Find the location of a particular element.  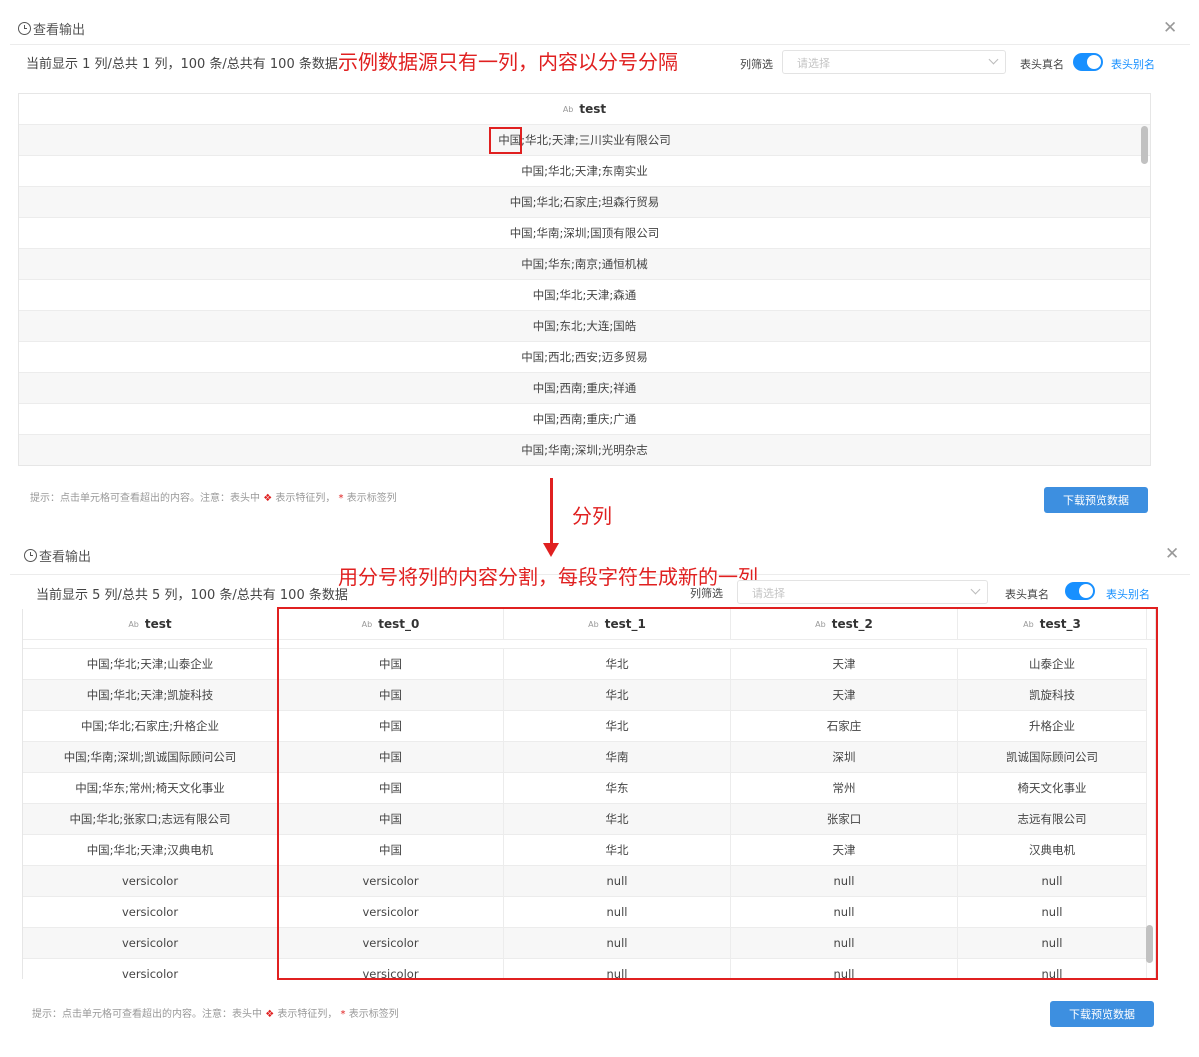

table-cell: 中国;华北;天津;凯旋科技 is located at coordinates (150, 695).